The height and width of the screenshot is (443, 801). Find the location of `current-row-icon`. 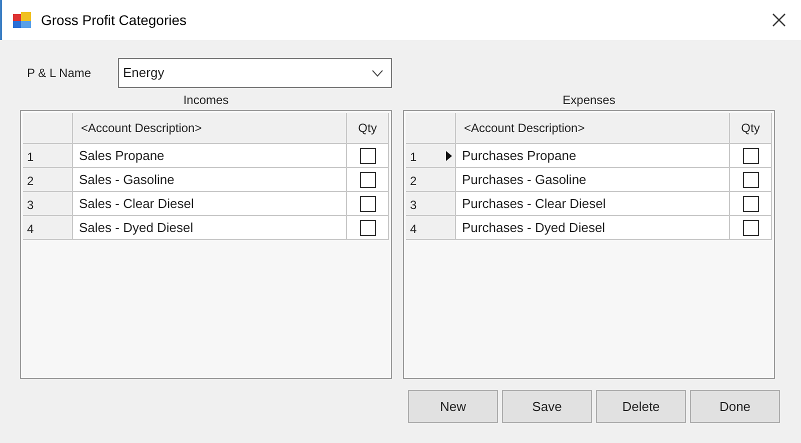

current-row-icon is located at coordinates (449, 156).